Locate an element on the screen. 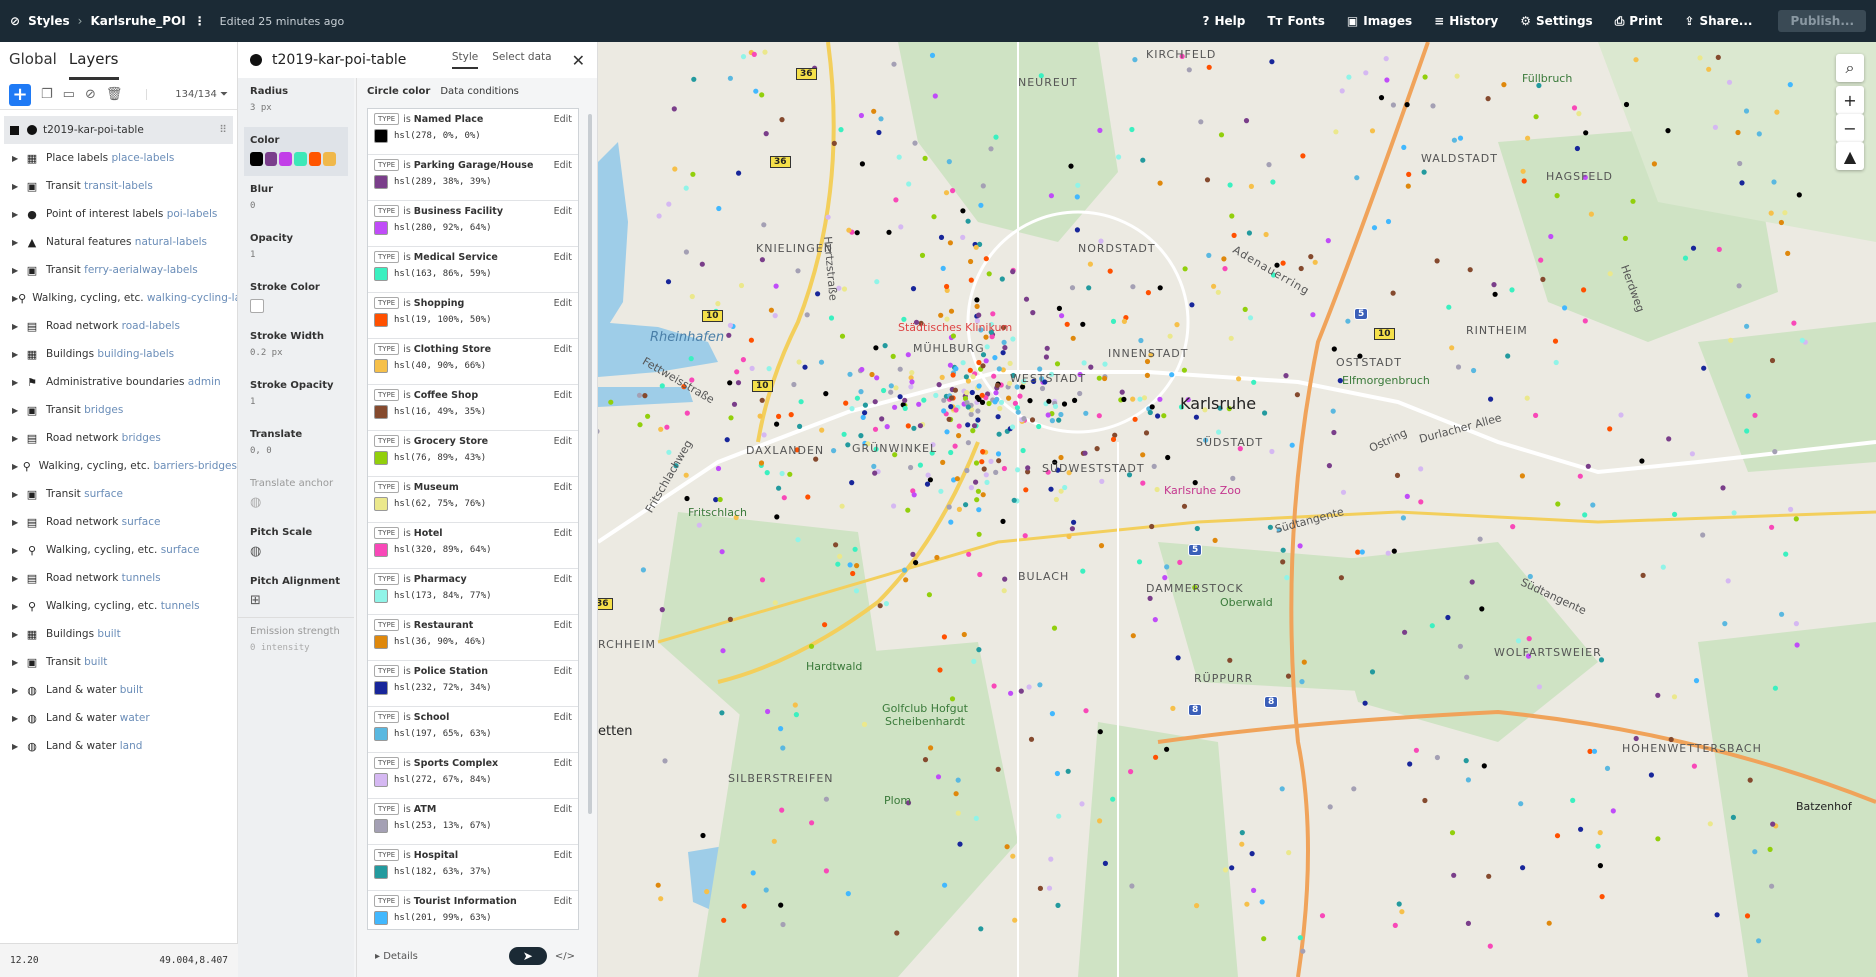 This screenshot has width=1876, height=977. layer-row: ▶ ⚑ Administrative boundaries admin is located at coordinates (118, 382).